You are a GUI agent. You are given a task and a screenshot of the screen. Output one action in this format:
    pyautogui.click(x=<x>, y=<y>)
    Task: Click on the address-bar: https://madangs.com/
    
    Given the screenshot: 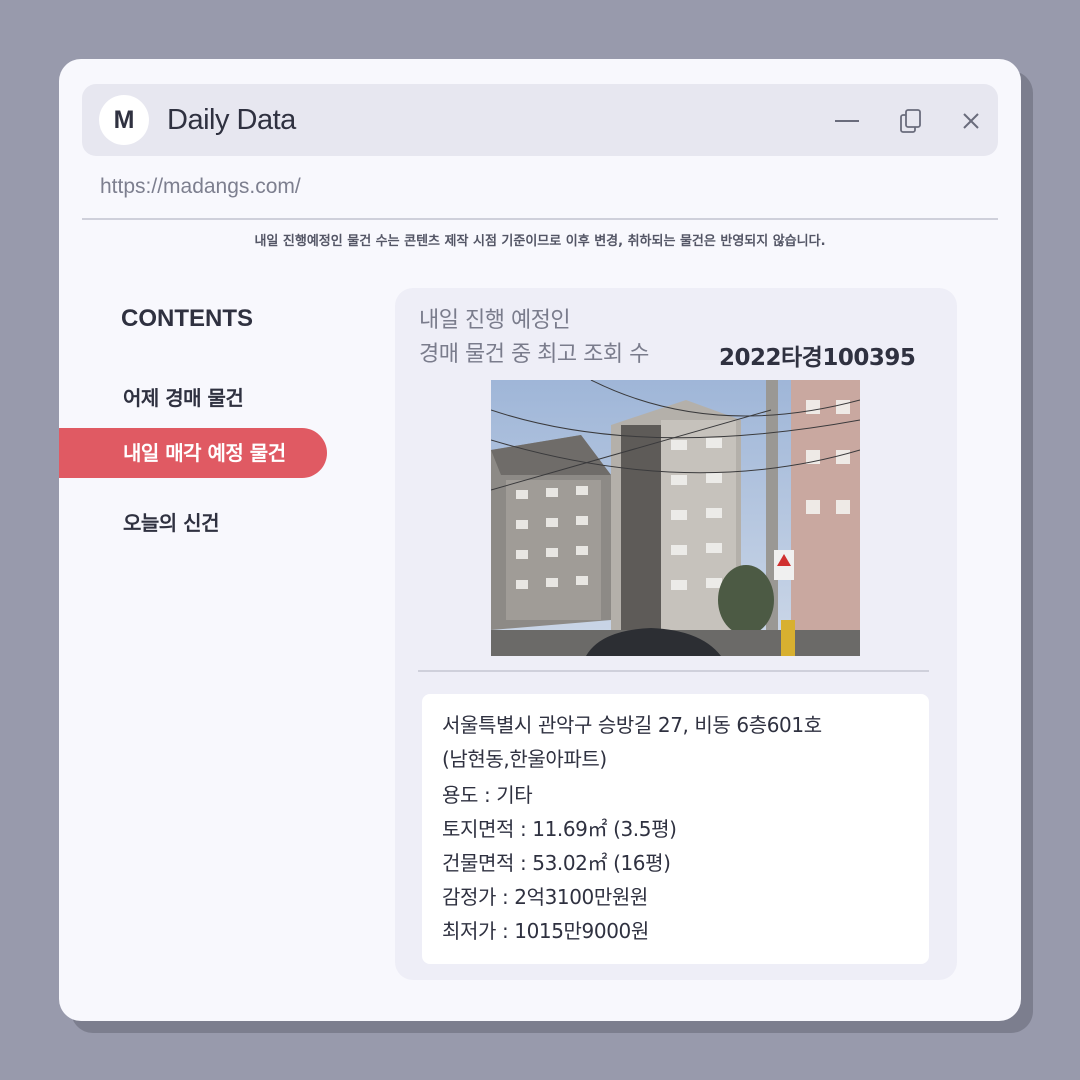 What is the action you would take?
    pyautogui.click(x=200, y=187)
    